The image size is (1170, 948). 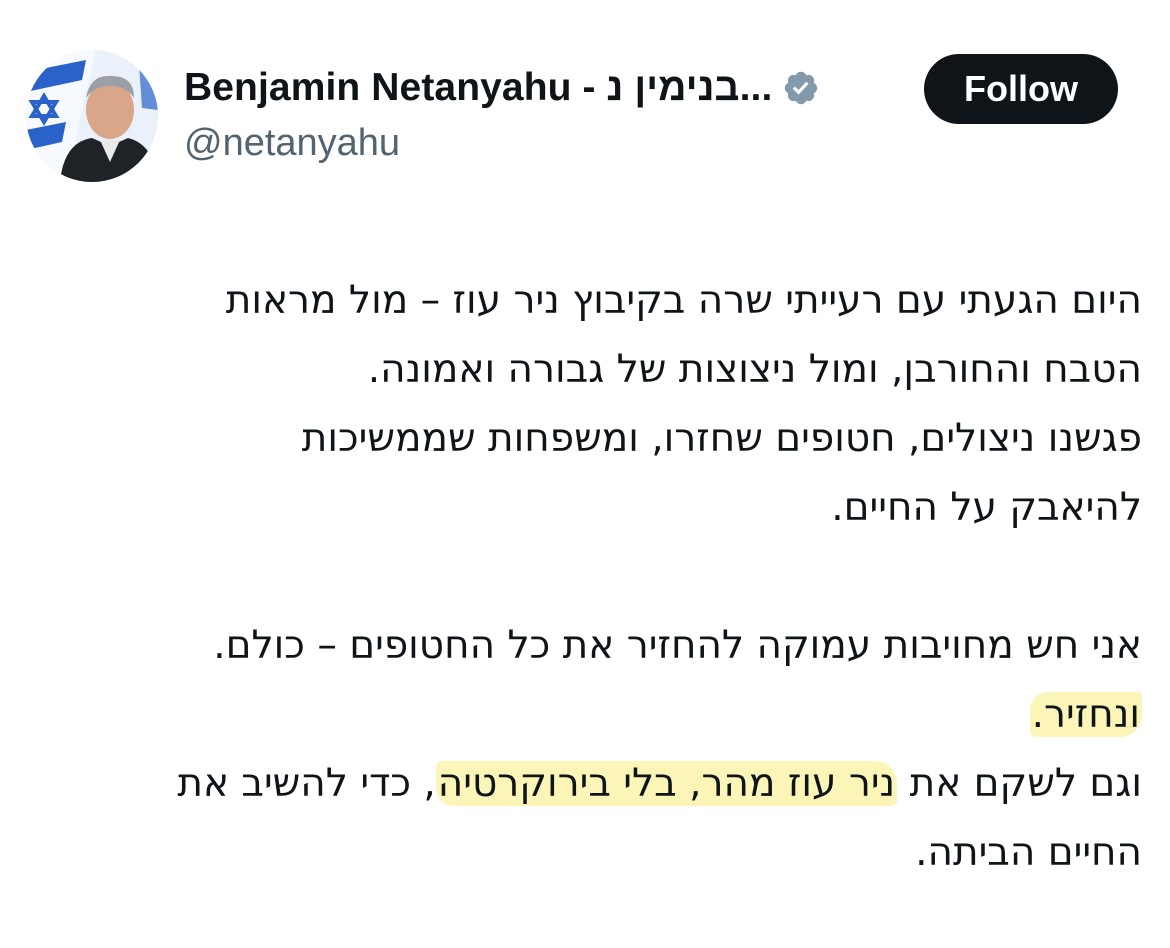 What do you see at coordinates (801, 88) in the screenshot?
I see `verified-badge-icon` at bounding box center [801, 88].